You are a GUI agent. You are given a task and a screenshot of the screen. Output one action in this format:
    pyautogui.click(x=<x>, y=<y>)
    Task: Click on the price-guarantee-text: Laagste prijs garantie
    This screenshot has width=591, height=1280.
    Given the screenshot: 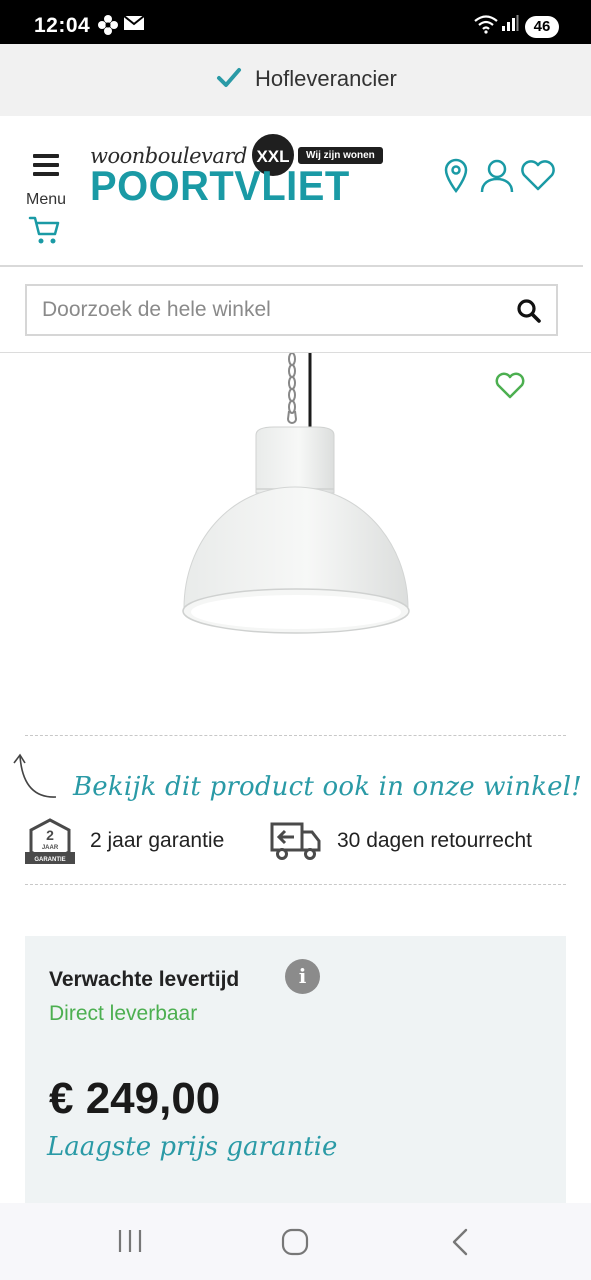 What is the action you would take?
    pyautogui.click(x=192, y=1147)
    